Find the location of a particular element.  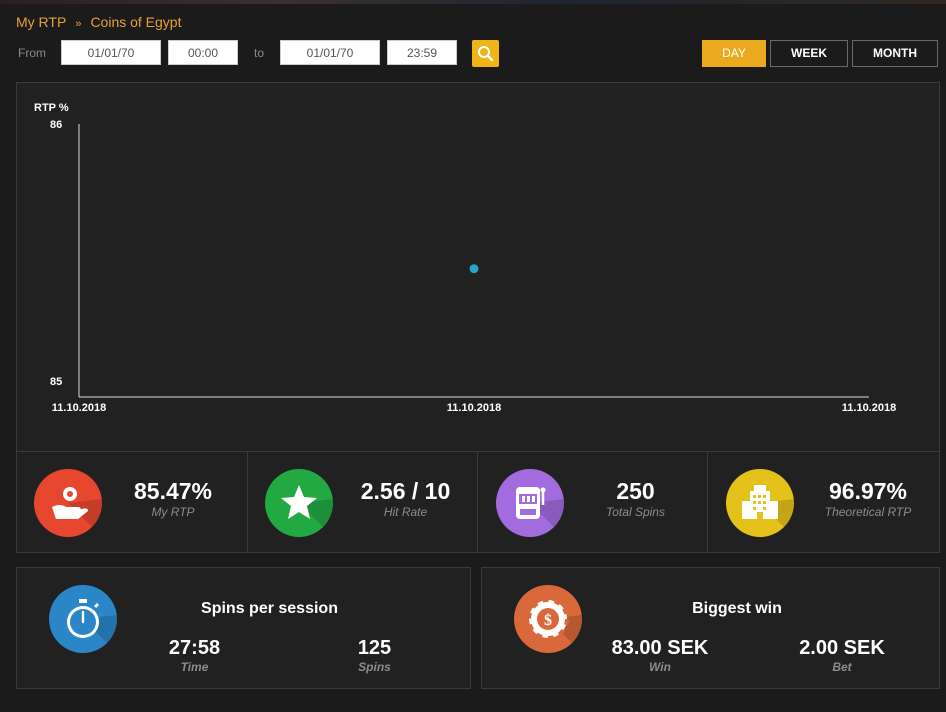

theoretical-rtp-value: 96.97% is located at coordinates (867, 491).